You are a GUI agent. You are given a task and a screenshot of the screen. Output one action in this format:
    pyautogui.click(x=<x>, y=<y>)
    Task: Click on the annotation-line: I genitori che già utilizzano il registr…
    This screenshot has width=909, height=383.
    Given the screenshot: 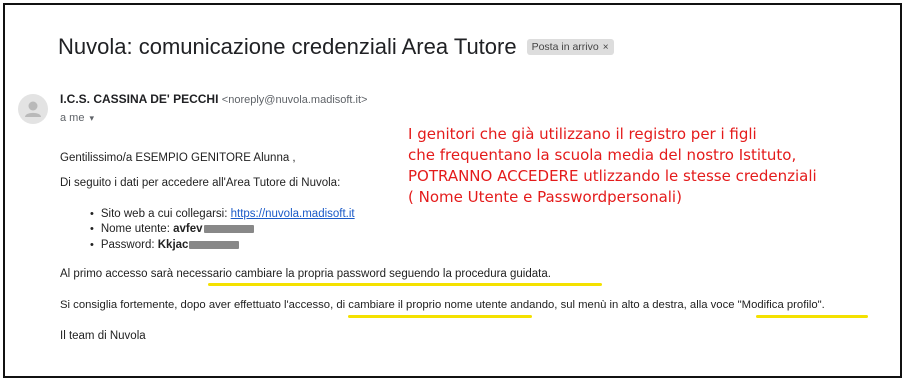 What is the action you would take?
    pyautogui.click(x=582, y=134)
    